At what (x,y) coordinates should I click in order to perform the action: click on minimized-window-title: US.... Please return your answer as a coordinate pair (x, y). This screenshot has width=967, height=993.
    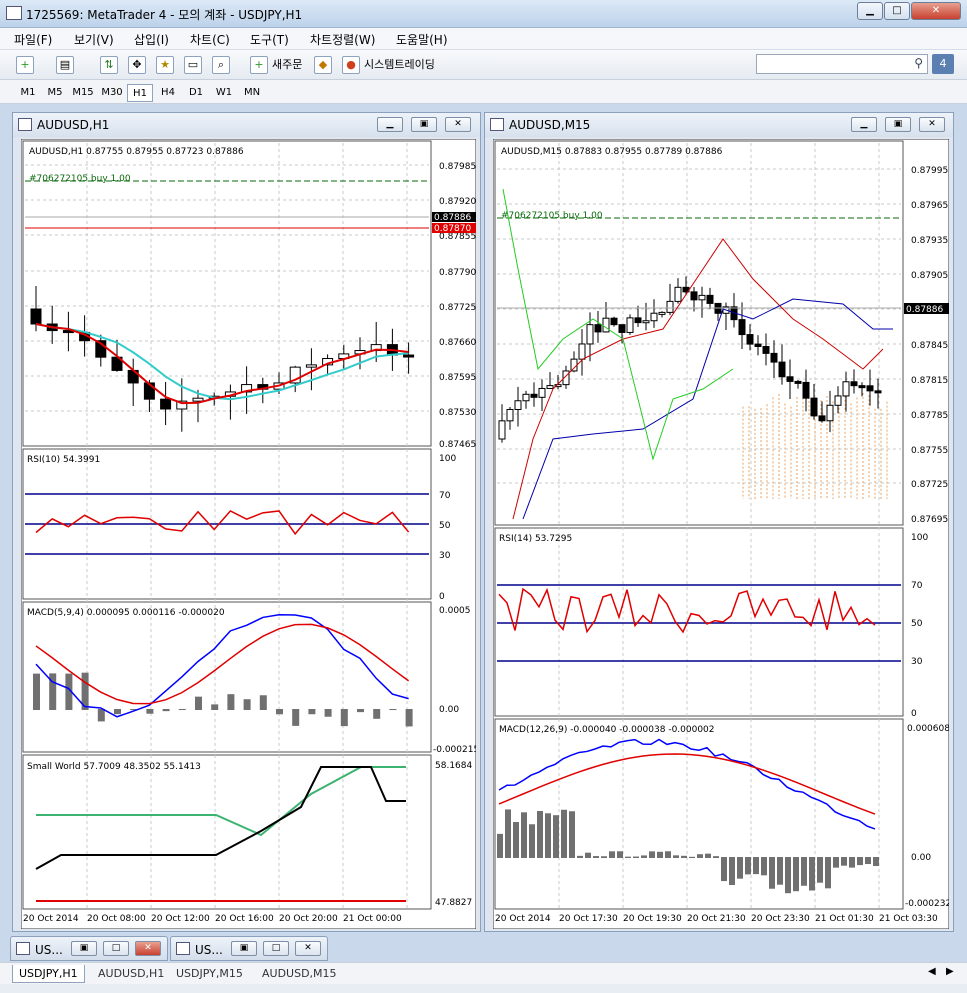
    Looking at the image, I should click on (49, 950).